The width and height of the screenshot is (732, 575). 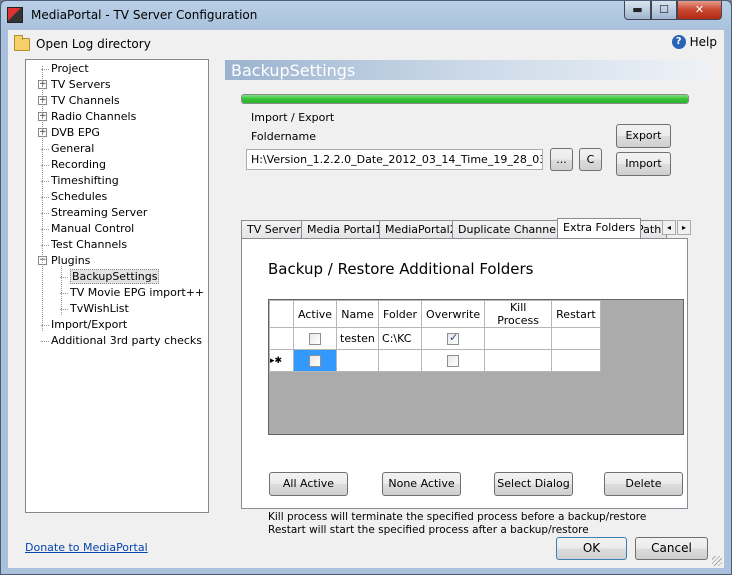 I want to click on tree-item-plugins: − Plugins, so click(x=64, y=261).